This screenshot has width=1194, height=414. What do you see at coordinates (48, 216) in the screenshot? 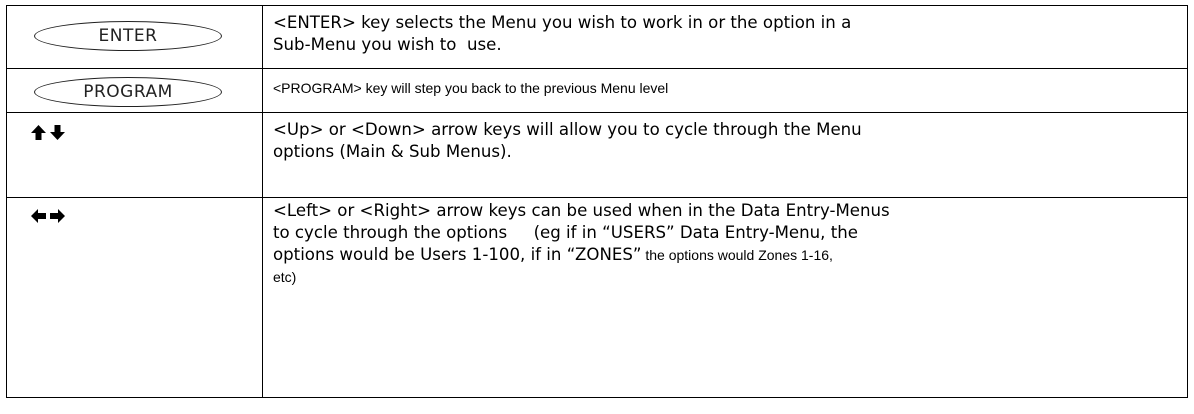
I see `left-right-arrow-icons` at bounding box center [48, 216].